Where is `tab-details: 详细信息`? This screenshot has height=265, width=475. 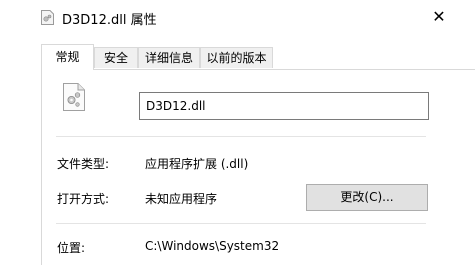
tab-details: 详细信息 is located at coordinates (169, 57).